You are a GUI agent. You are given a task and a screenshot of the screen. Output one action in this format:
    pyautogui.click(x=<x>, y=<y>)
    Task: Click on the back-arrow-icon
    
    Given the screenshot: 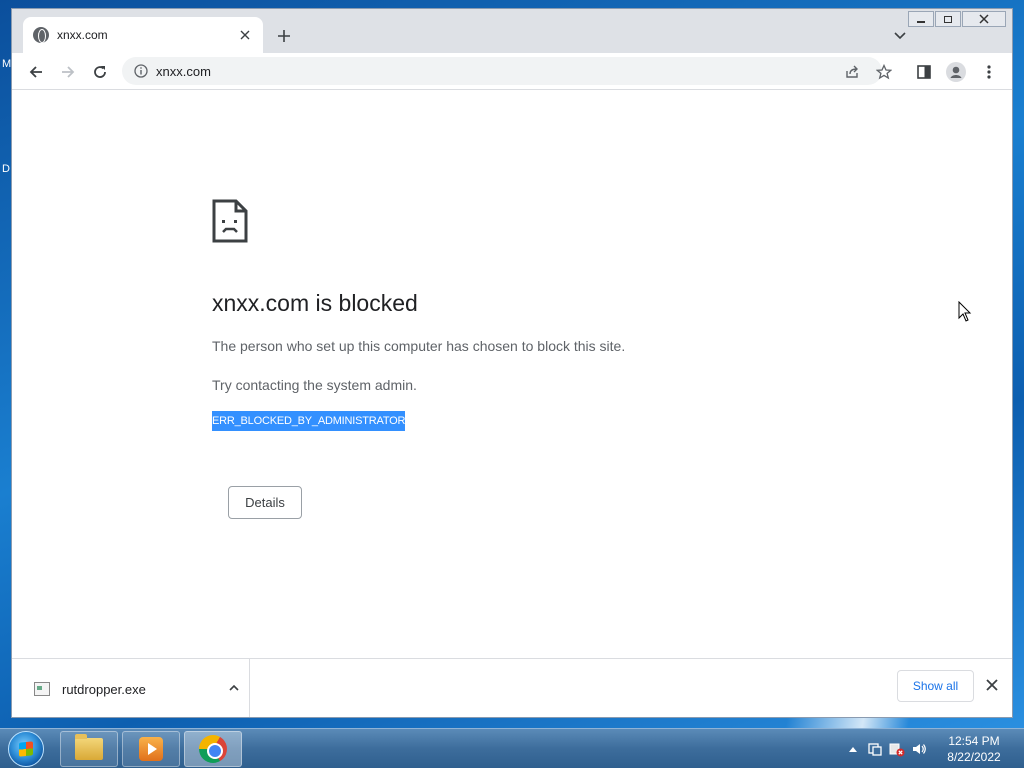 What is the action you would take?
    pyautogui.click(x=35, y=72)
    